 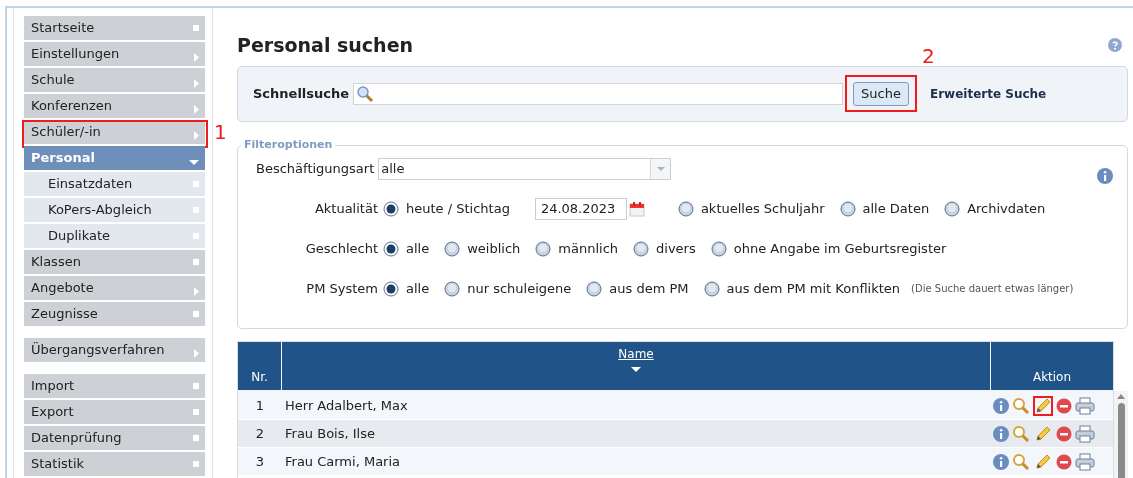 I want to click on sidebar-item: Datenprüfung, so click(x=114, y=438).